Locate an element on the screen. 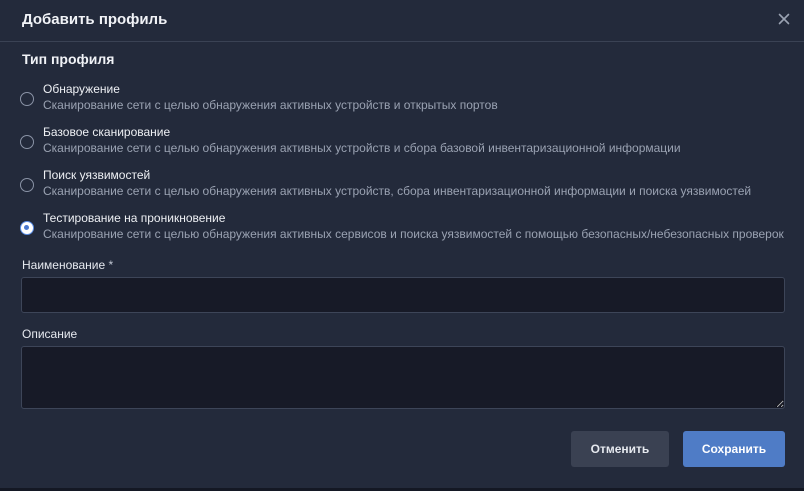 This screenshot has width=804, height=491. name-label-text: Наименование is located at coordinates (64, 265).